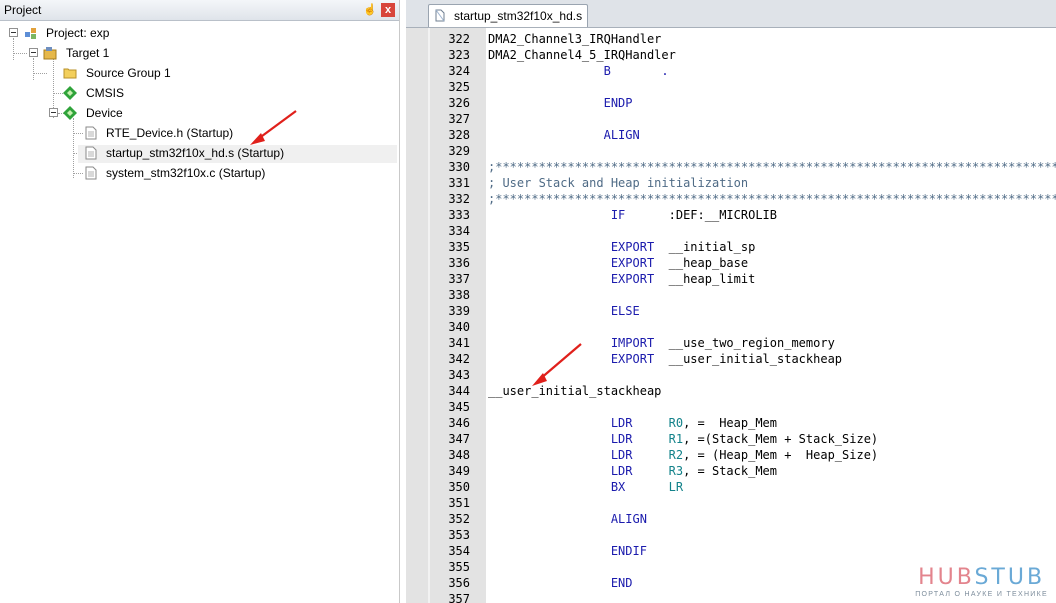 The height and width of the screenshot is (603, 1056). Describe the element at coordinates (416, 248) in the screenshot. I see `annotation-arrow` at that location.